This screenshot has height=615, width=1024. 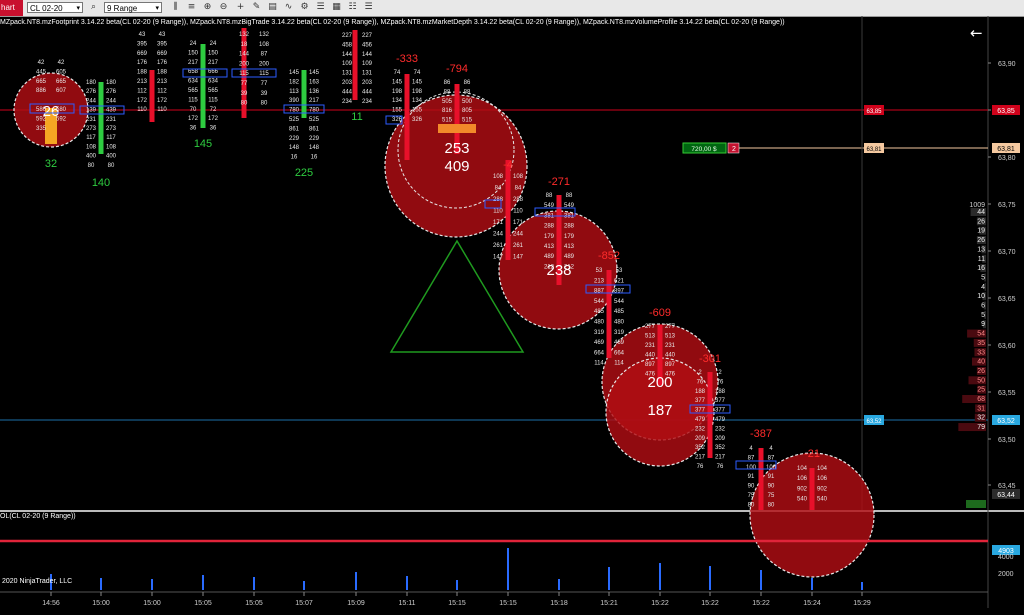 What do you see at coordinates (347, 36) in the screenshot?
I see `bid-value: 227` at bounding box center [347, 36].